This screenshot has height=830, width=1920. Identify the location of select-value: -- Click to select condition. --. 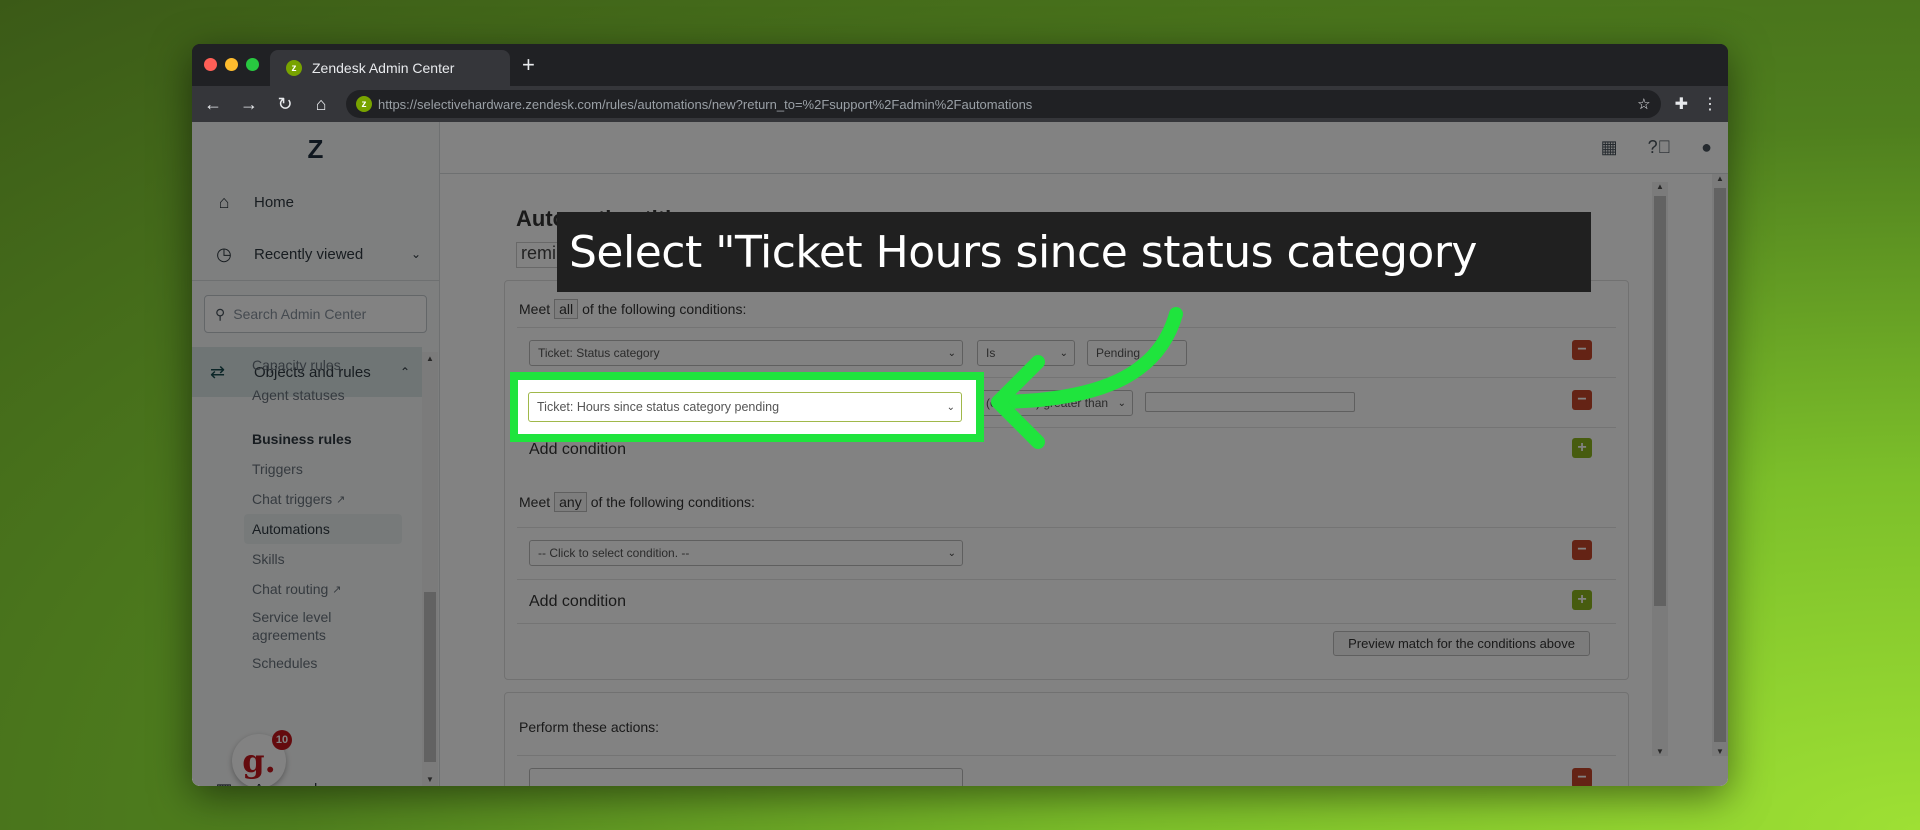
(614, 553).